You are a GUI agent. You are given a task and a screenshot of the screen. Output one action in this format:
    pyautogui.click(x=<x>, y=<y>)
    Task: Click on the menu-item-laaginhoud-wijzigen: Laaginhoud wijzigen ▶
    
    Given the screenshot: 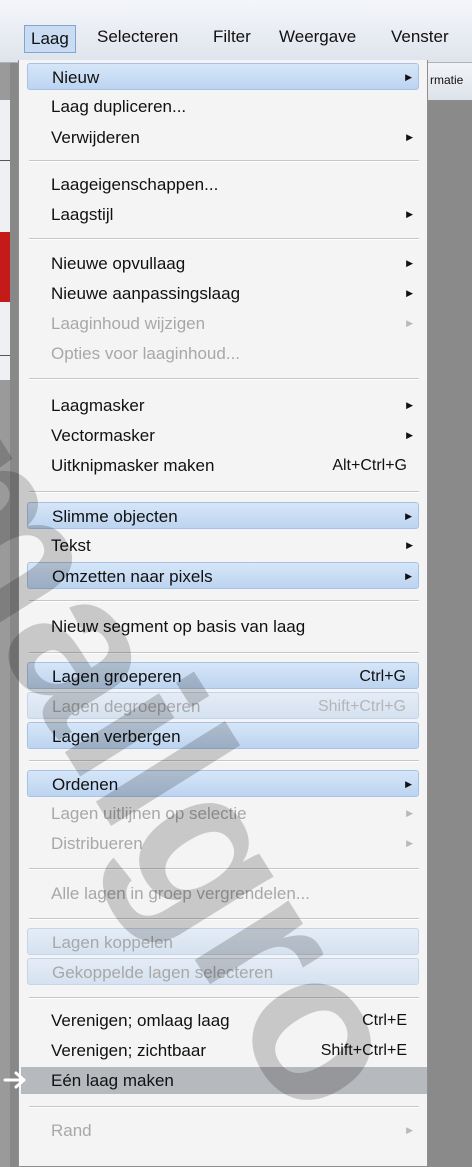 What is the action you would take?
    pyautogui.click(x=223, y=323)
    